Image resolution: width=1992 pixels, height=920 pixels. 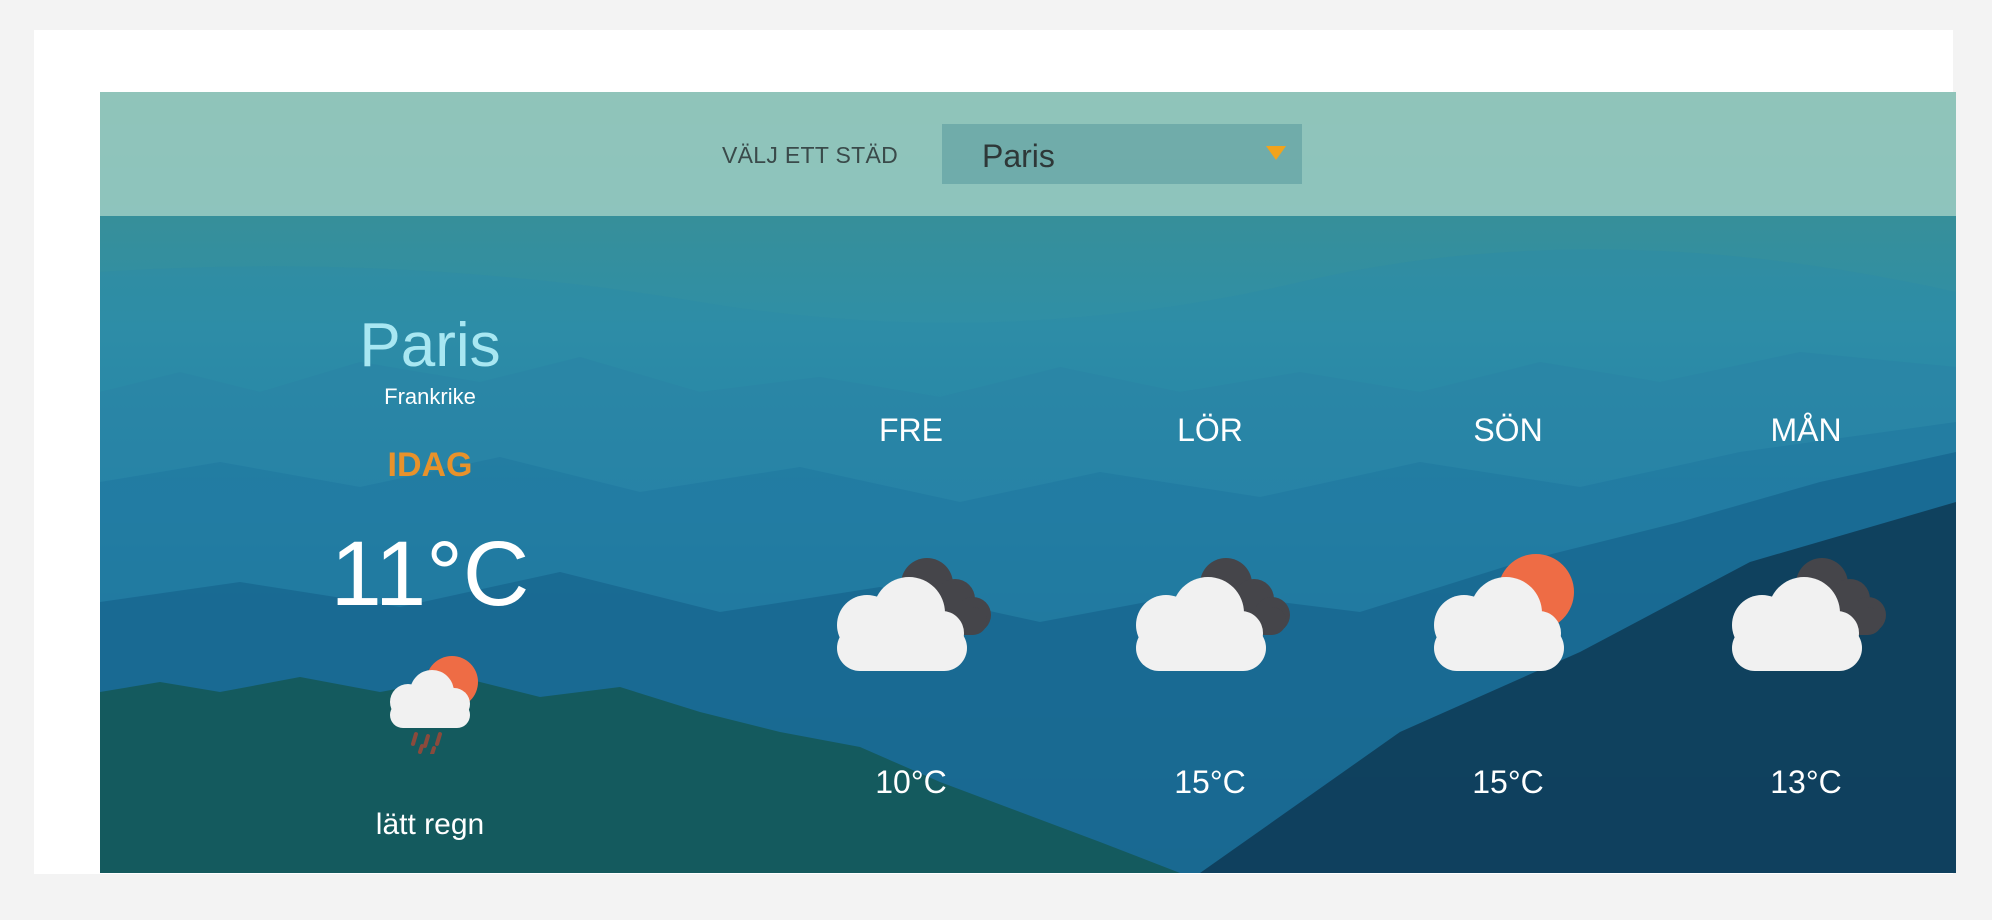 I want to click on forecast-day-name: MÅN, so click(x=1806, y=430).